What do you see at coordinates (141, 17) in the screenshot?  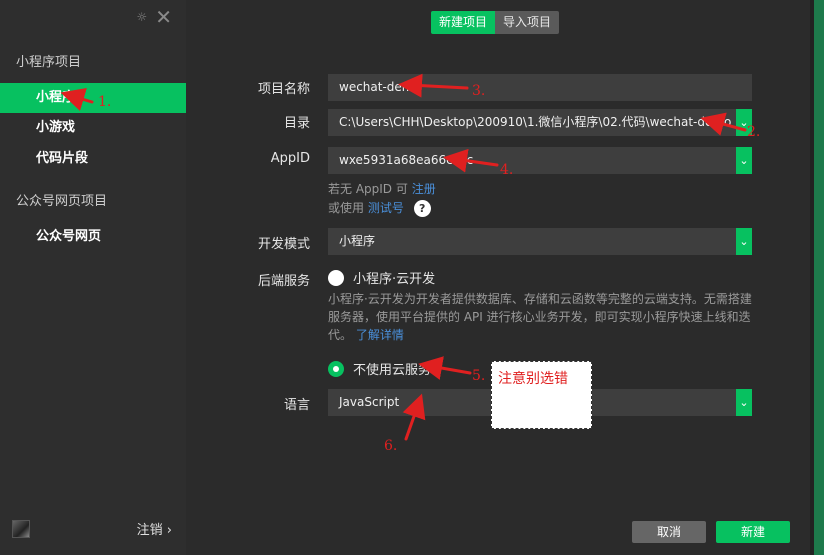 I see `settings-icon: ☼` at bounding box center [141, 17].